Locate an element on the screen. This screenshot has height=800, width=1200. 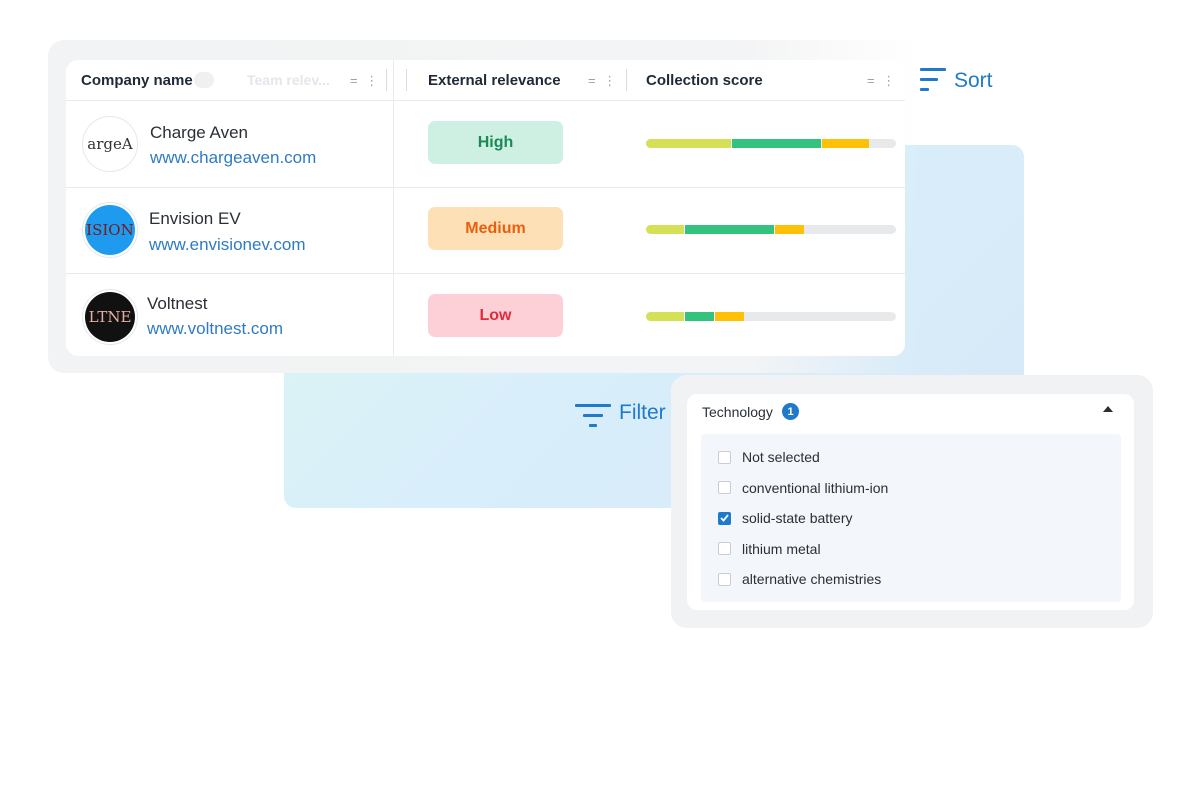
checkbox-checked-icon is located at coordinates (724, 518).